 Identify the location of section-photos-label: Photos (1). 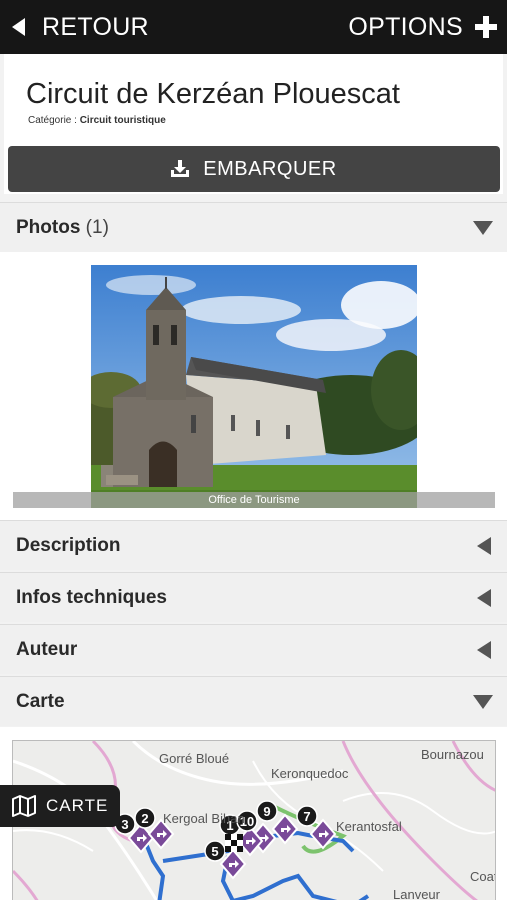
(62, 227).